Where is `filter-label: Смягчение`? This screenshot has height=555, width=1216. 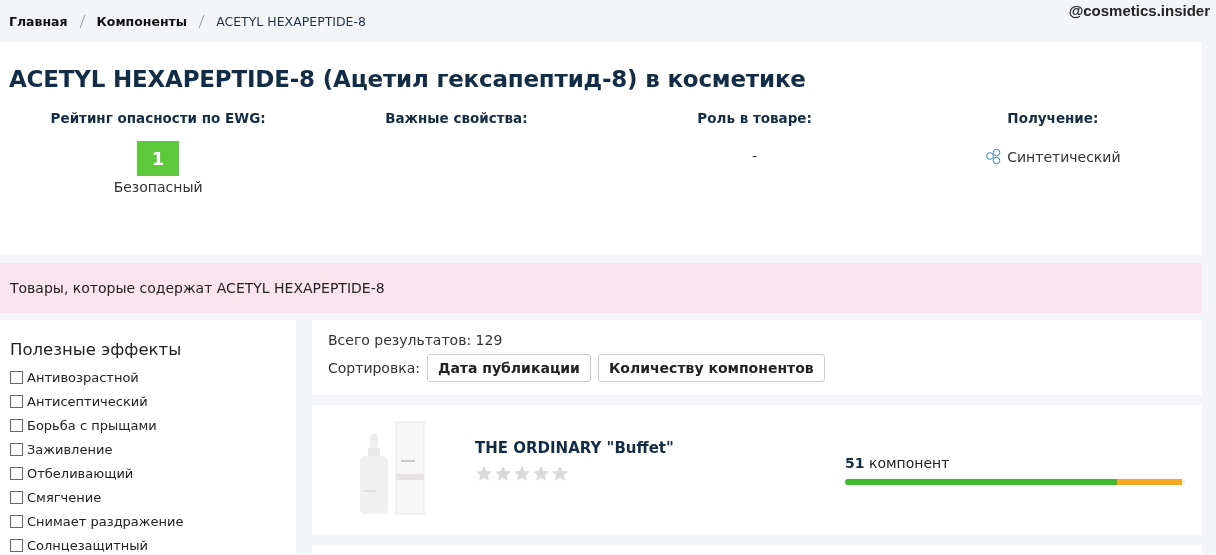
filter-label: Смягчение is located at coordinates (64, 497).